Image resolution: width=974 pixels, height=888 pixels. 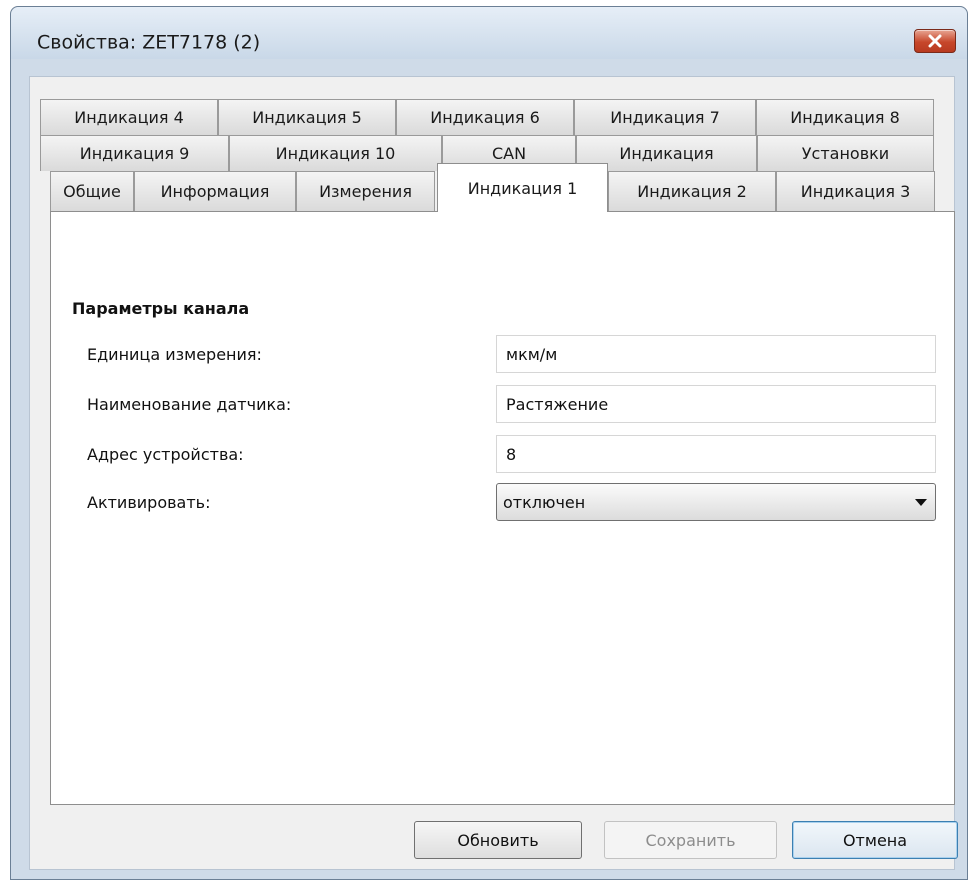 I want to click on tab-indication-5: Индикация 5, so click(x=307, y=117).